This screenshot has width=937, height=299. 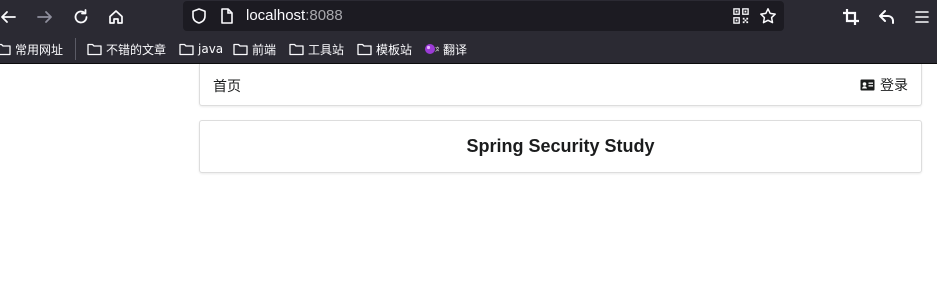 I want to click on url-text: localhost:8088, so click(x=294, y=15).